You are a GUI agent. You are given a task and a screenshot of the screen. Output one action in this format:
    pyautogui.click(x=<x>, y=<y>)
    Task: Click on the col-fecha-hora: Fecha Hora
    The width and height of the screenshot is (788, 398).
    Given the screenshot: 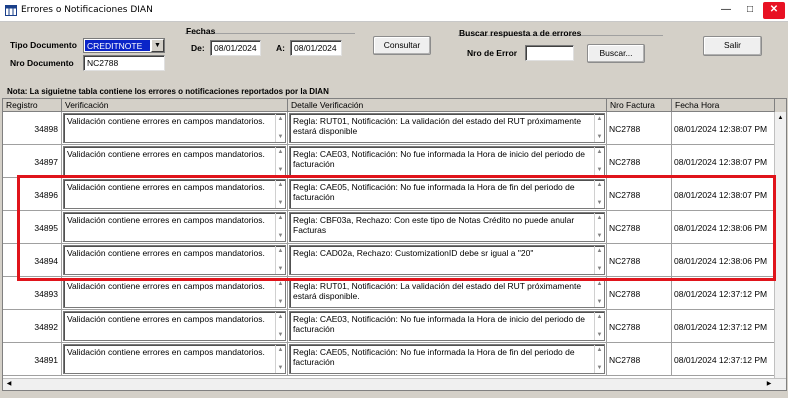 What is the action you would take?
    pyautogui.click(x=723, y=105)
    